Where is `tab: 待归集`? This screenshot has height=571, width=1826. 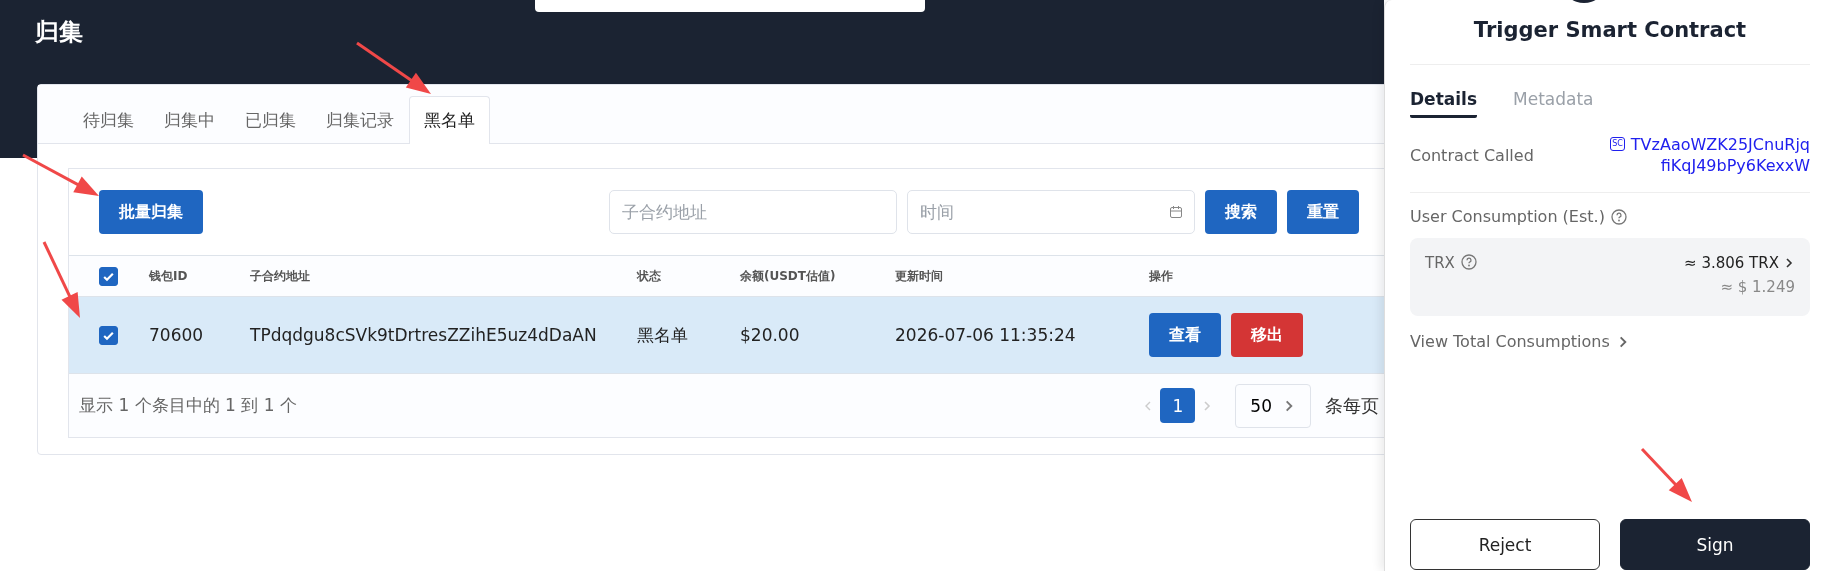 tab: 待归集 is located at coordinates (108, 120).